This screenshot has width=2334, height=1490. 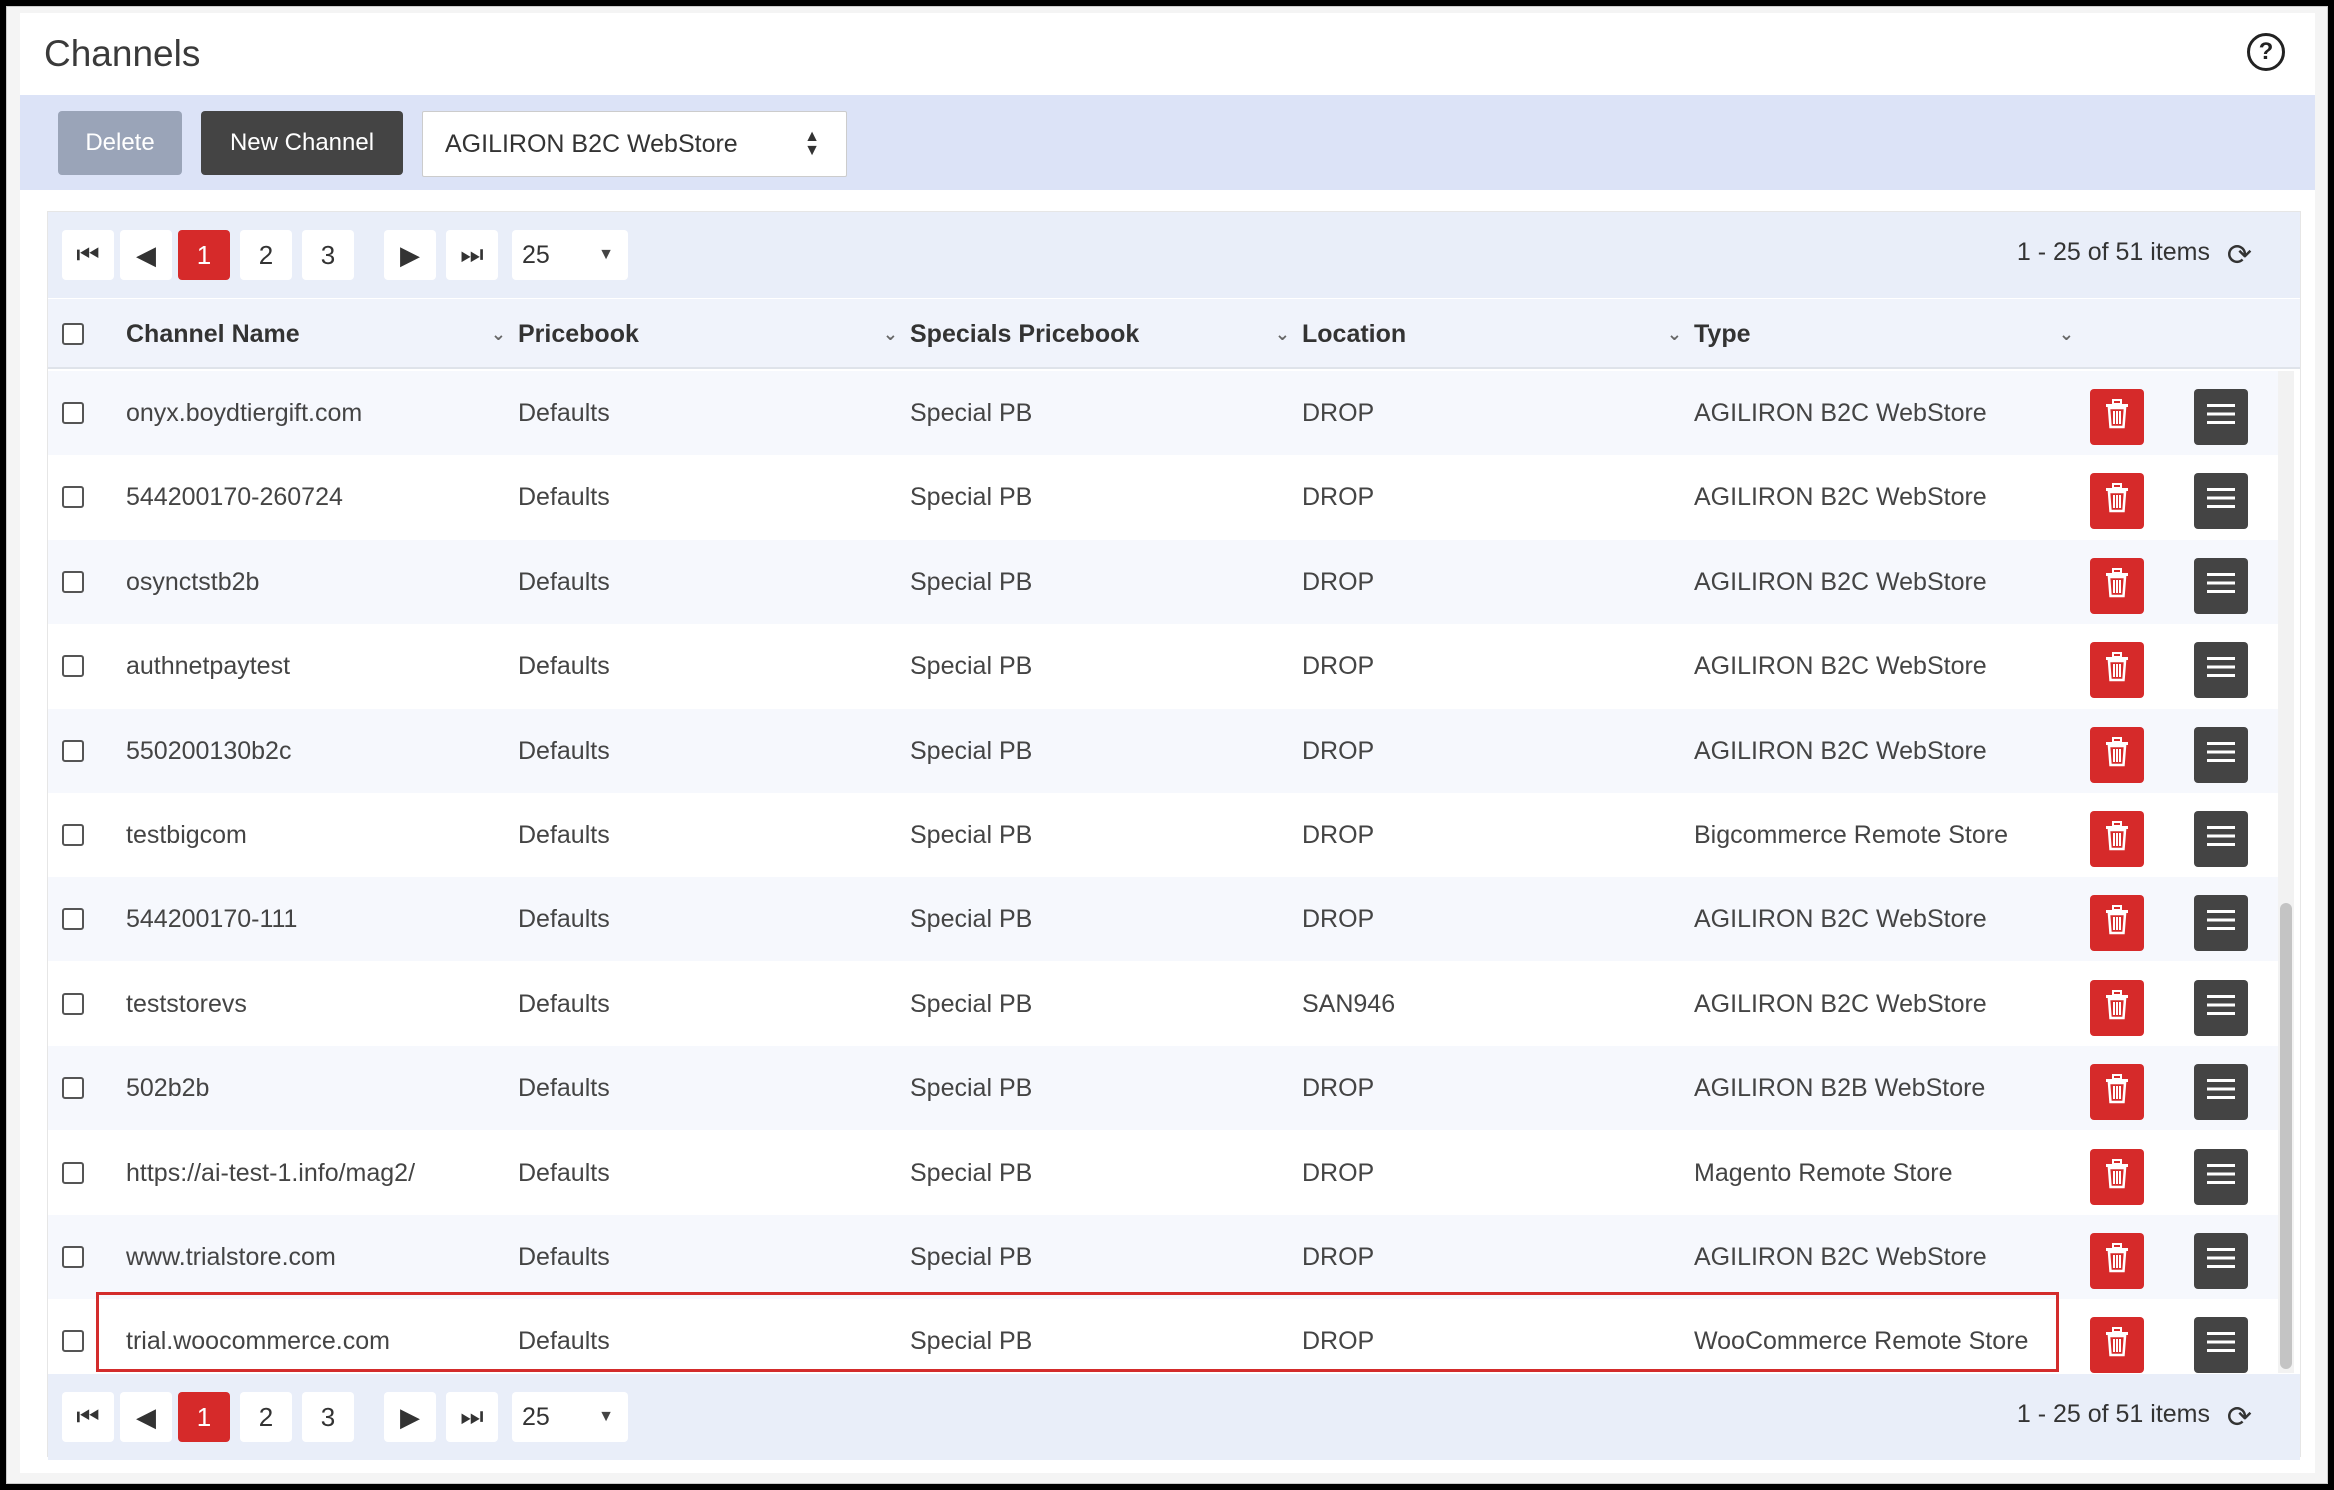 I want to click on delete-button: Delete, so click(x=120, y=143).